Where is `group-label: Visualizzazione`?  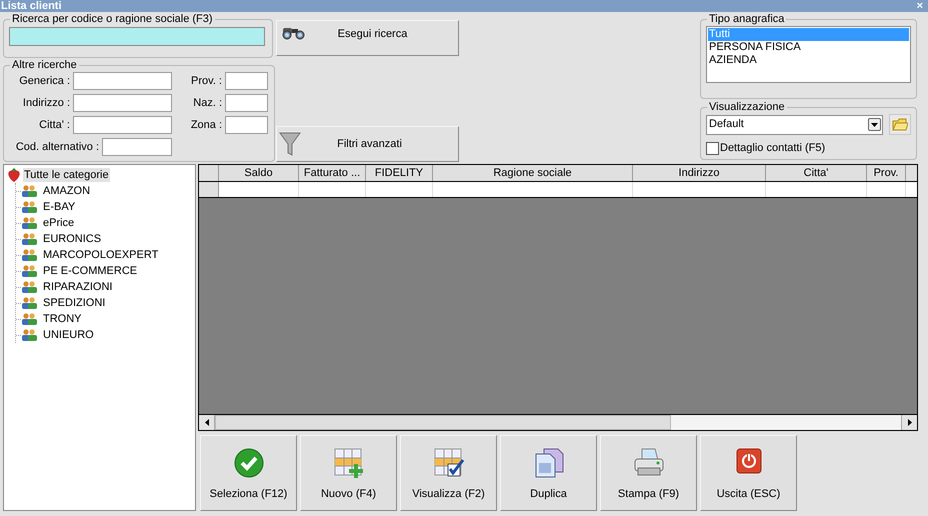
group-label: Visualizzazione is located at coordinates (747, 107).